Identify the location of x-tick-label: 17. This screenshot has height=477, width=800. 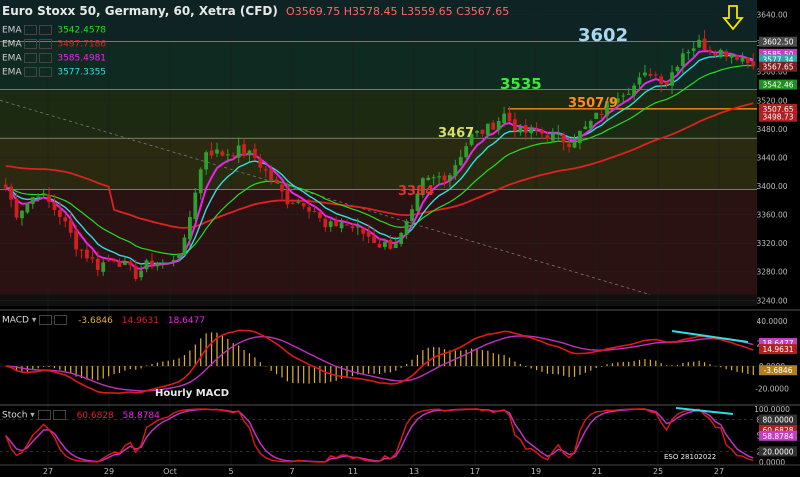
(475, 471).